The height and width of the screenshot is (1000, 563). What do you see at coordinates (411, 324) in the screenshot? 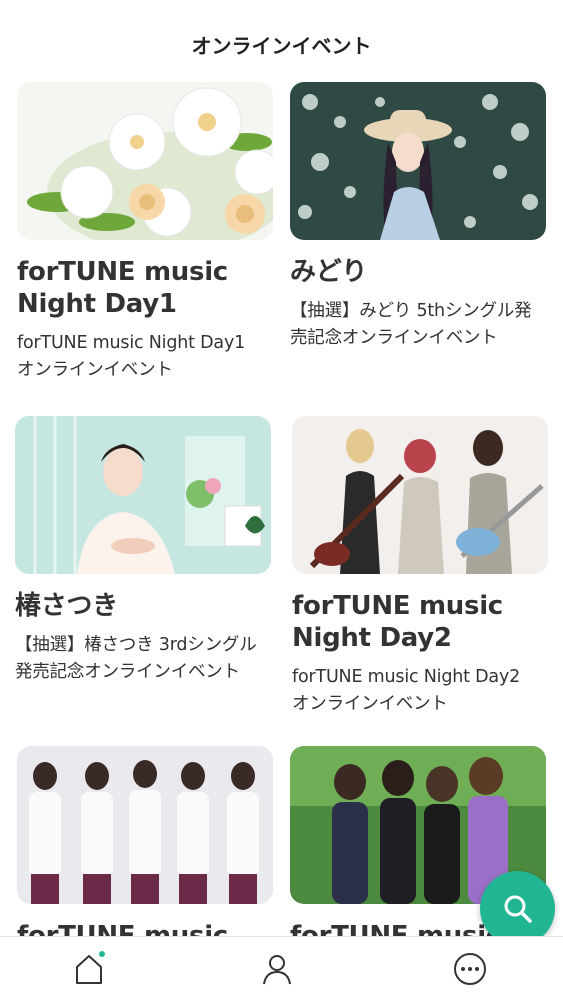
I see `event-subtitle: 【抽選】みどり 5thシングル発 売記念オンラインイベント` at bounding box center [411, 324].